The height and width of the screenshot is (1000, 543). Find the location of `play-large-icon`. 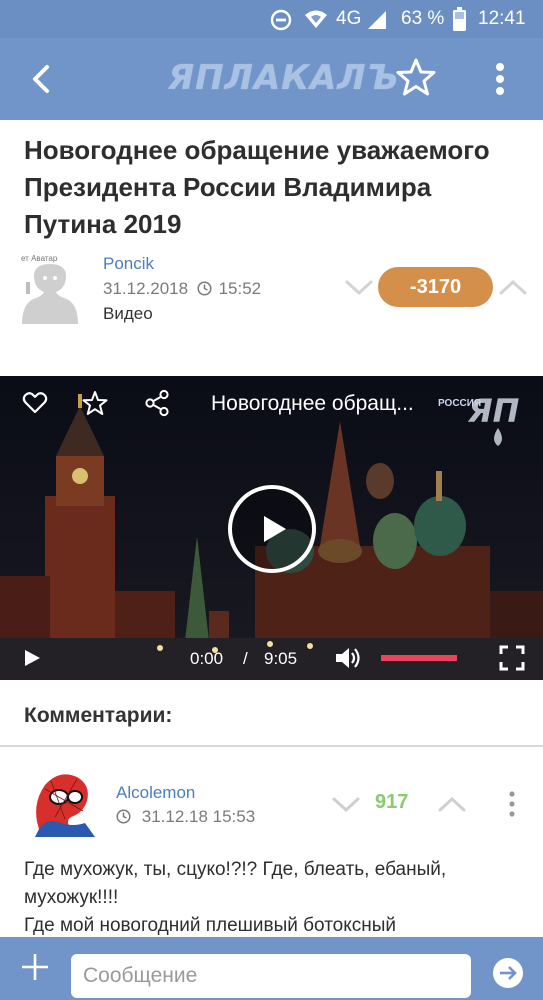

play-large-icon is located at coordinates (272, 529).